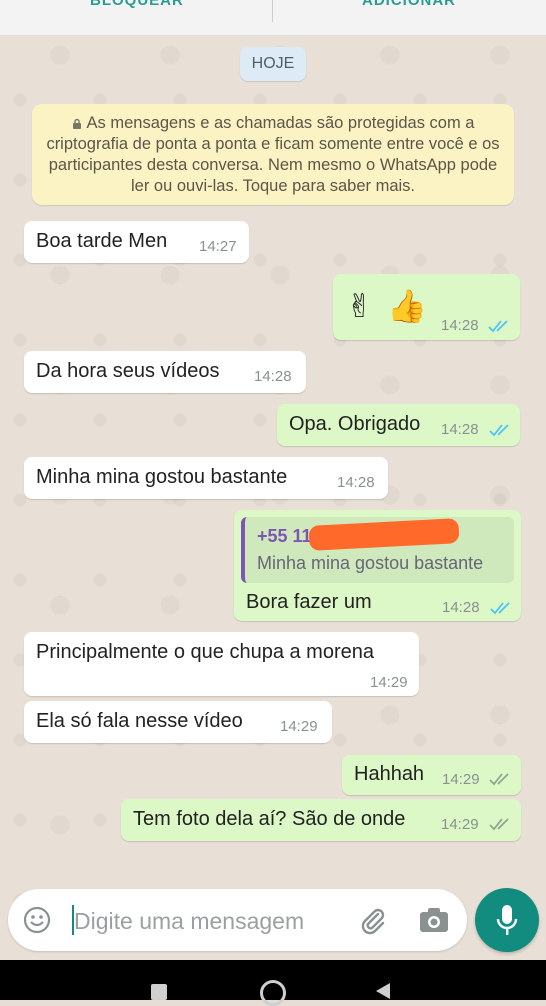 The width and height of the screenshot is (546, 1006). Describe the element at coordinates (409, 4) in the screenshot. I see `add-contact-button: ADICIONAR` at that location.